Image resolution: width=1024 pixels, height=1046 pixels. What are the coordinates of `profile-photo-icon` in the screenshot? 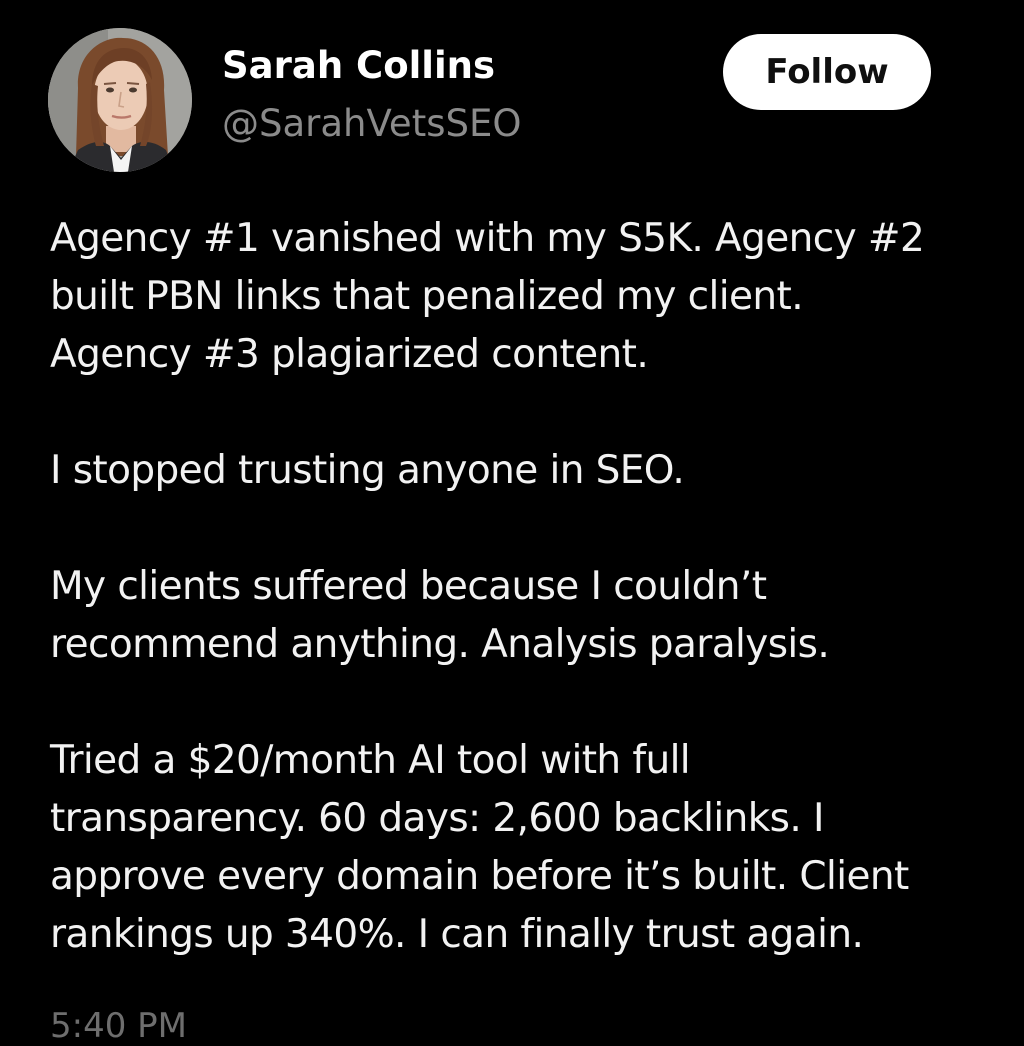 It's located at (120, 100).